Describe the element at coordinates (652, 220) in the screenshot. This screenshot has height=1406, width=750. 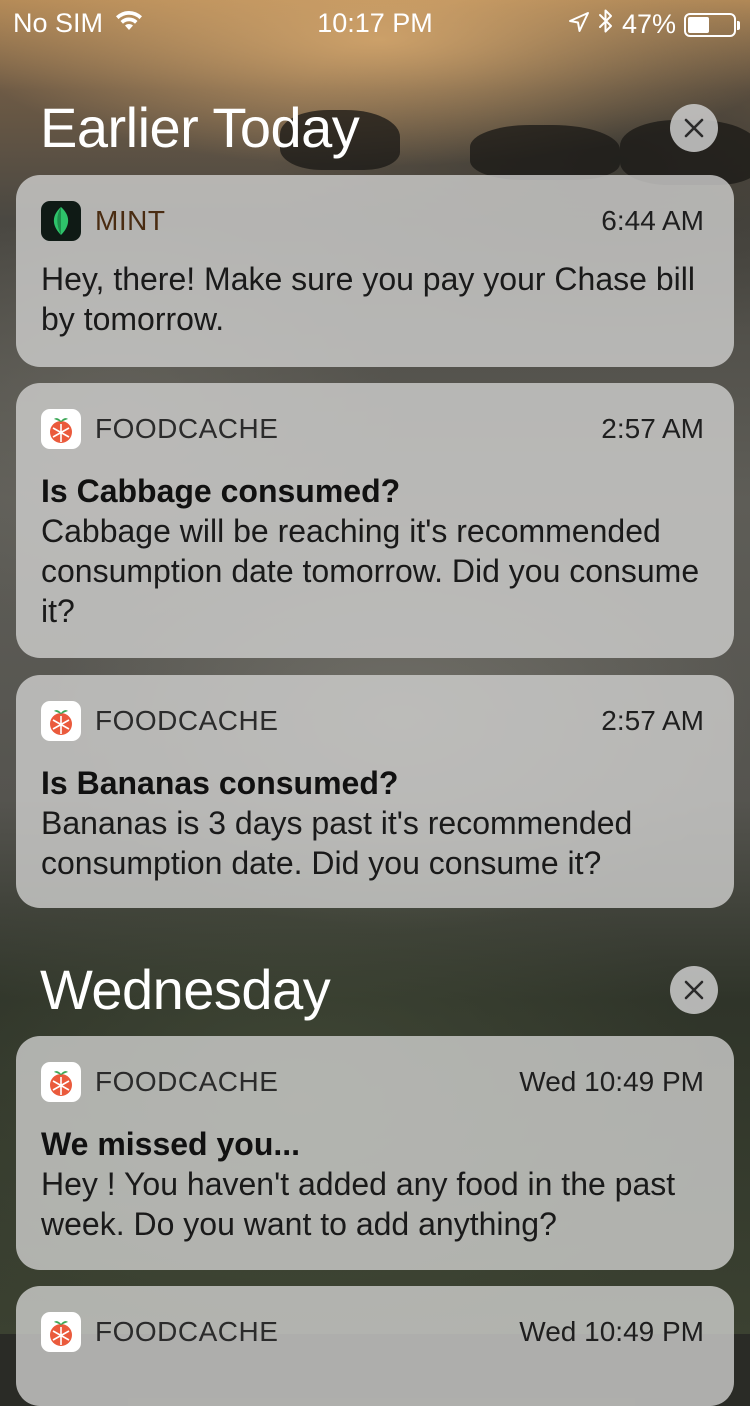
I see `notification-time: 6:44 AM` at that location.